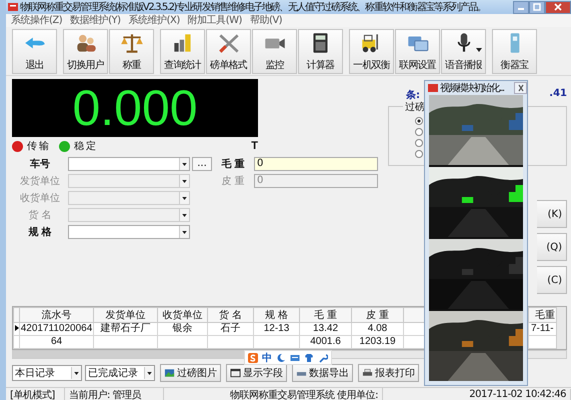 The height and width of the screenshot is (400, 571). What do you see at coordinates (37, 20) in the screenshot?
I see `menu-item: 系统操作(Z)` at bounding box center [37, 20].